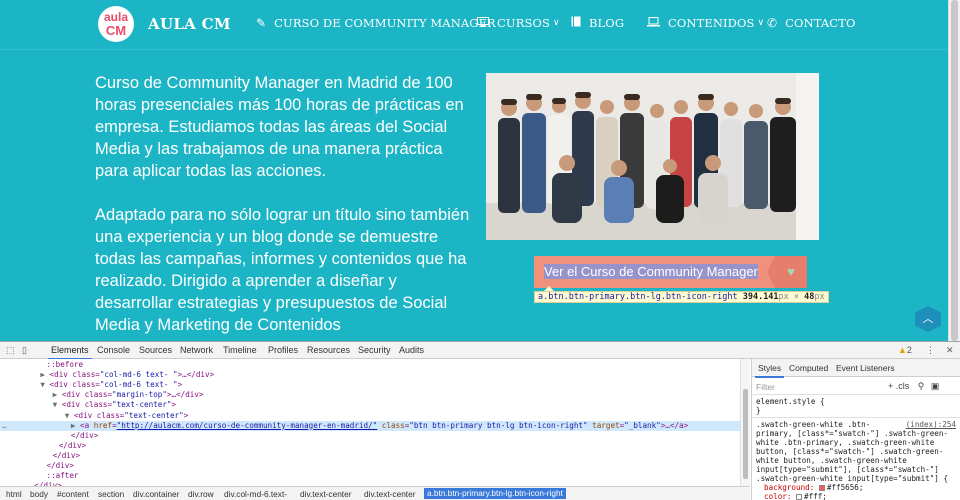 The height and width of the screenshot is (500, 960). I want to click on nav-item-label: CURSO DE COMMUNITY MANAGER, so click(385, 23).